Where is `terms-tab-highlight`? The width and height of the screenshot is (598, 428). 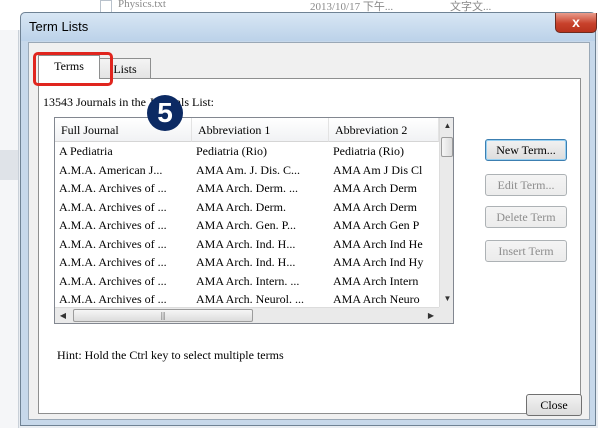 terms-tab-highlight is located at coordinates (73, 69).